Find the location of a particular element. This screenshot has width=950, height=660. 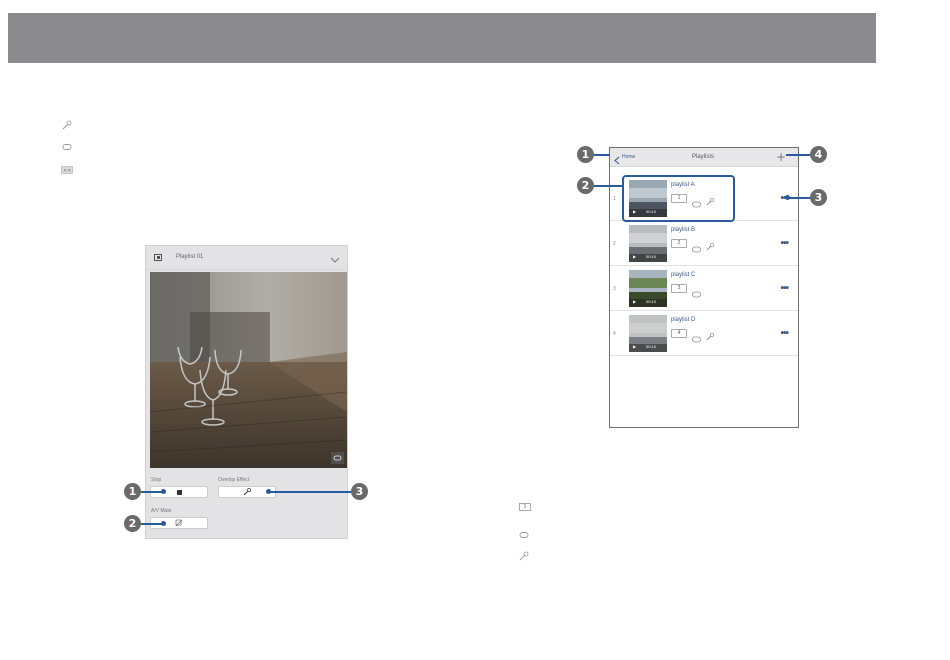

playlist-count-badge: 4 is located at coordinates (679, 333).